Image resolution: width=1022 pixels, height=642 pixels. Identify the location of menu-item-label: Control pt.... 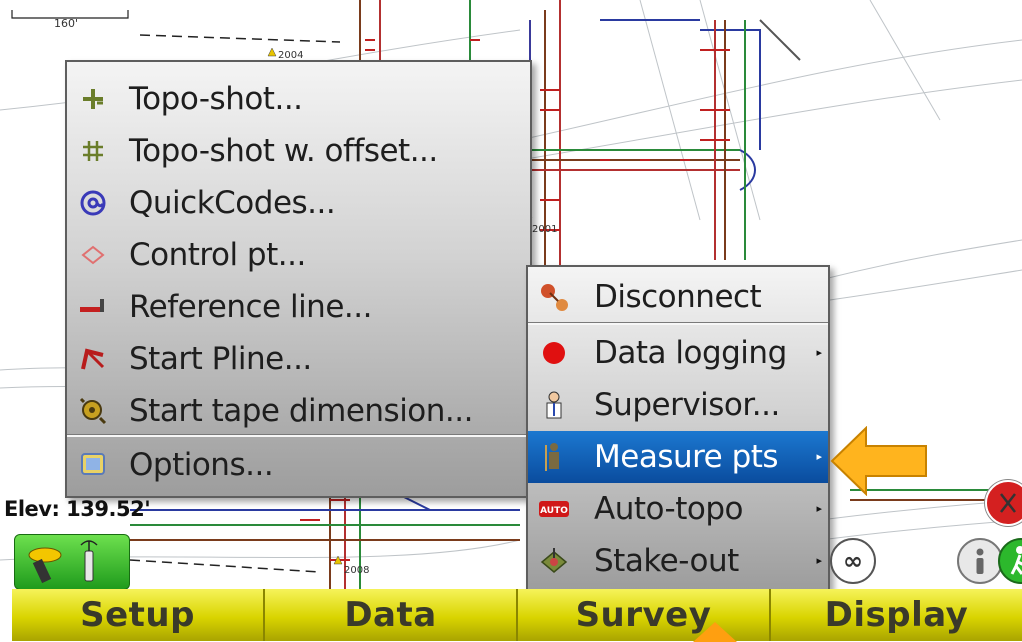
(217, 255).